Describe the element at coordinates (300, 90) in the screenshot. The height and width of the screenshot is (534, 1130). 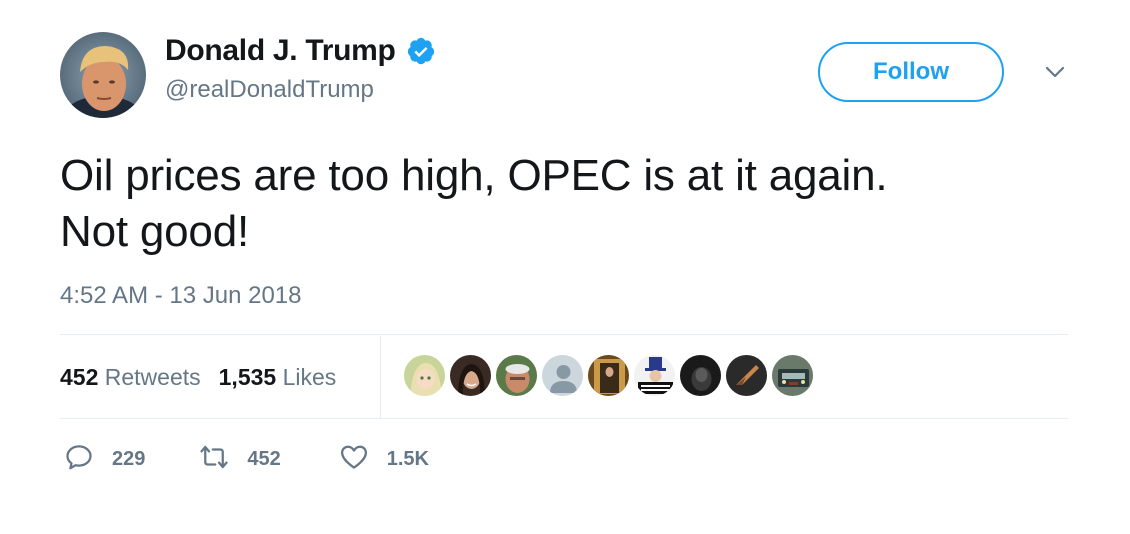
I see `author-handle: @realDonaldTrump` at that location.